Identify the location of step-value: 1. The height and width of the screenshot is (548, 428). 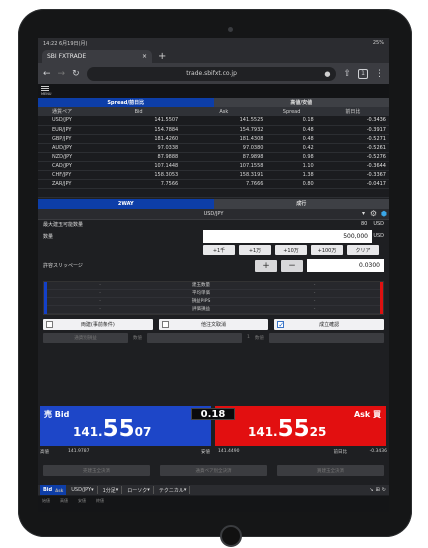
(248, 337).